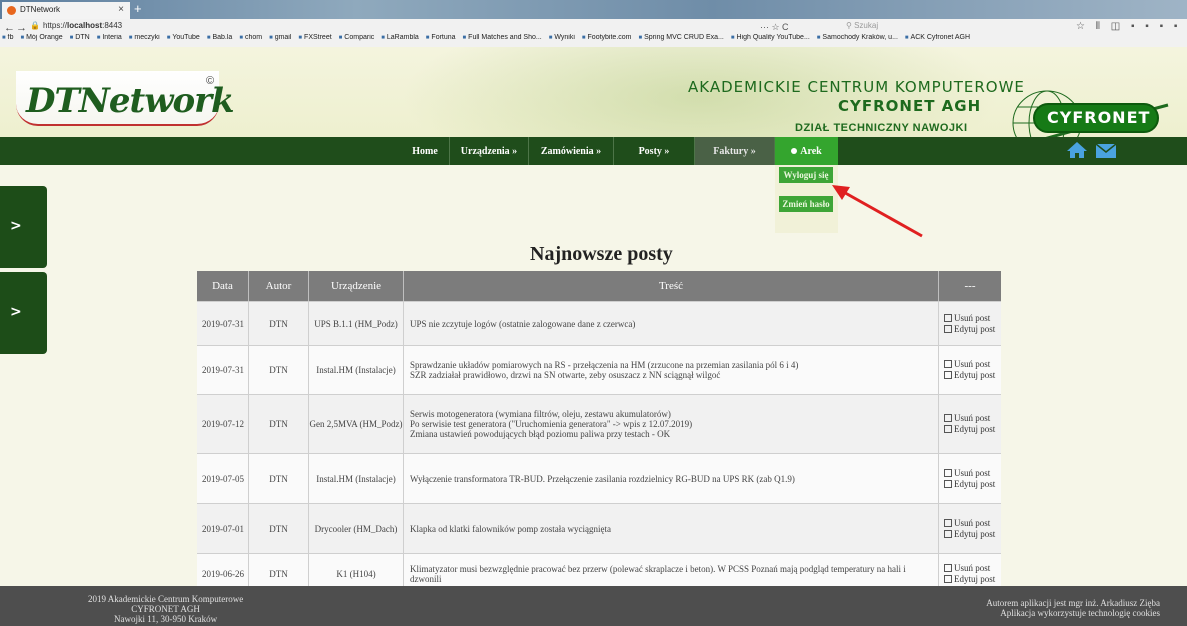 Image resolution: width=1187 pixels, height=626 pixels. I want to click on close-tab-icon: ×, so click(121, 9).